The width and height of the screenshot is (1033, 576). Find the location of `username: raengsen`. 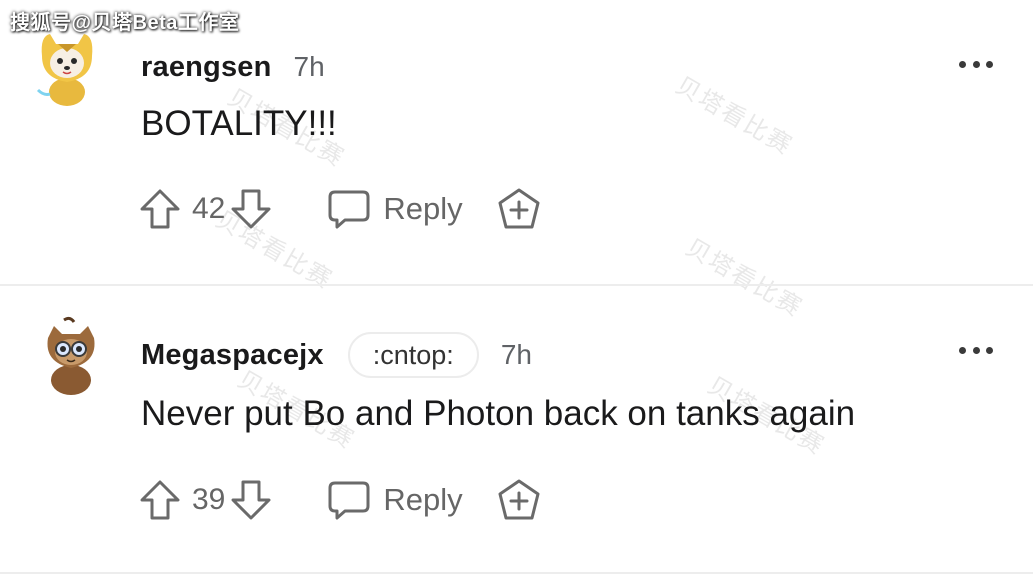

username: raengsen is located at coordinates (206, 67).